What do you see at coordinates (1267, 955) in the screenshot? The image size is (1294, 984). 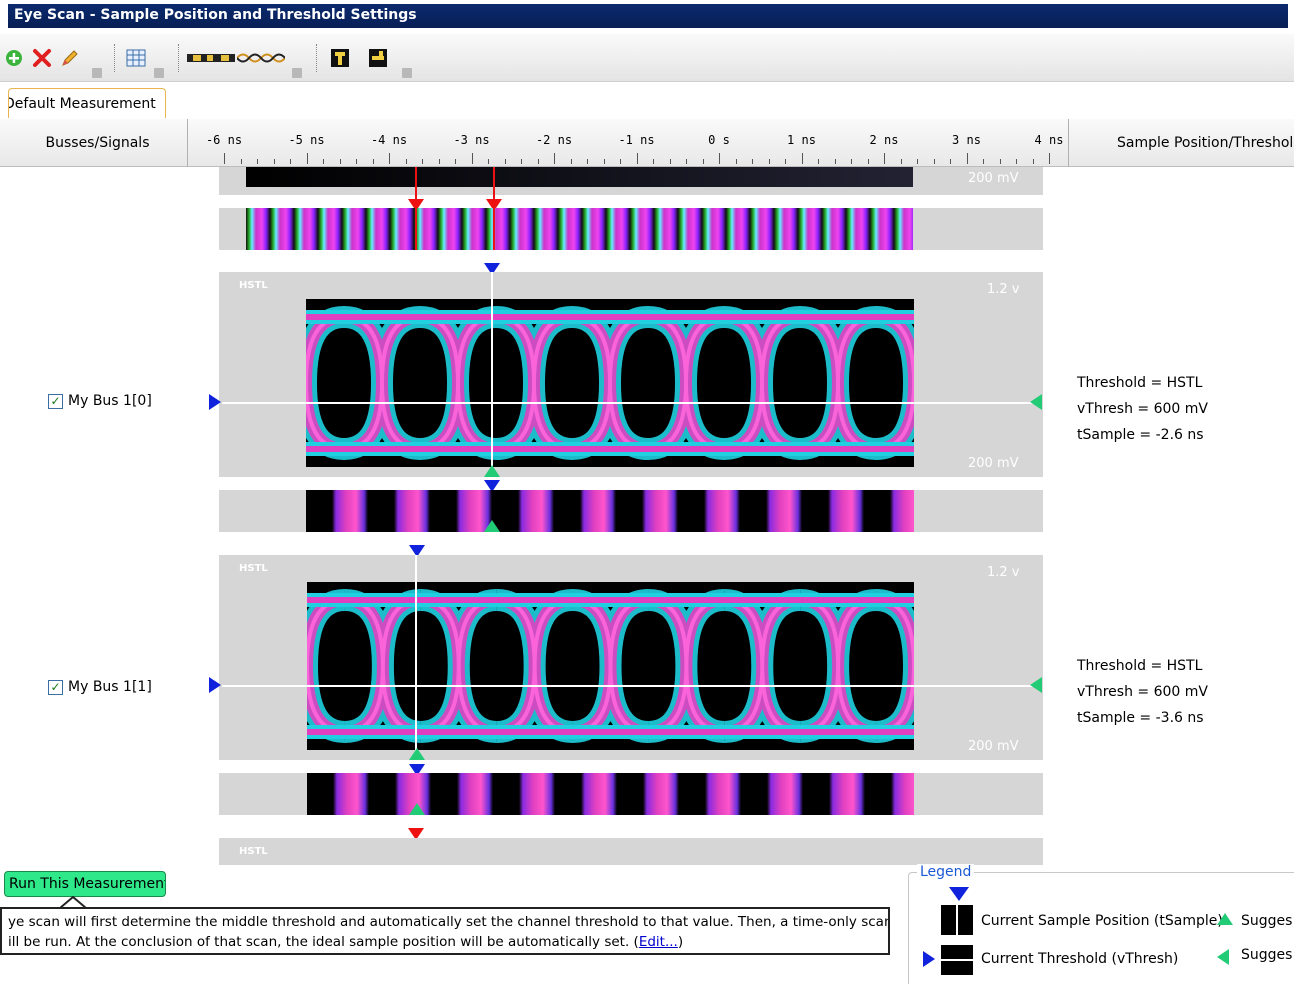 I see `legend-label: Sugges` at bounding box center [1267, 955].